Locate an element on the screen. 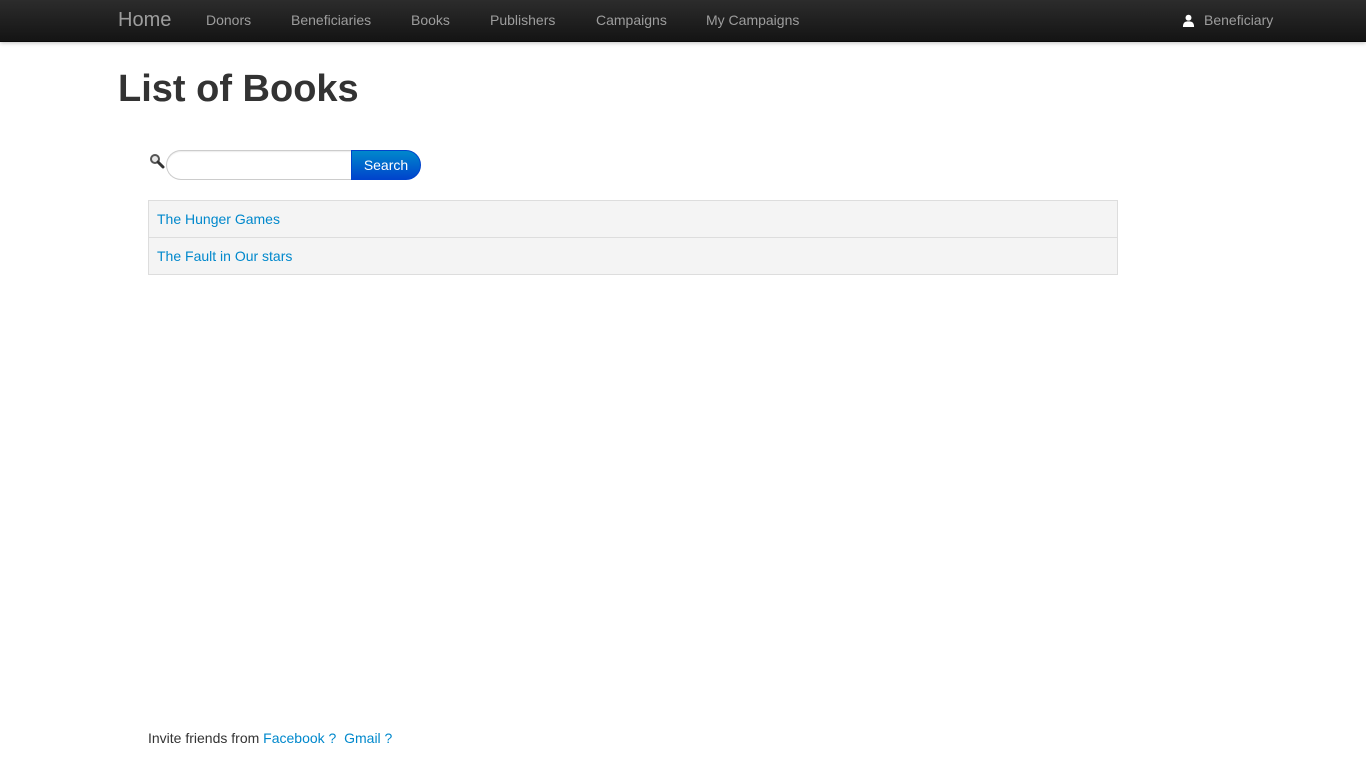  user-label: Beneficiary is located at coordinates (1239, 20).